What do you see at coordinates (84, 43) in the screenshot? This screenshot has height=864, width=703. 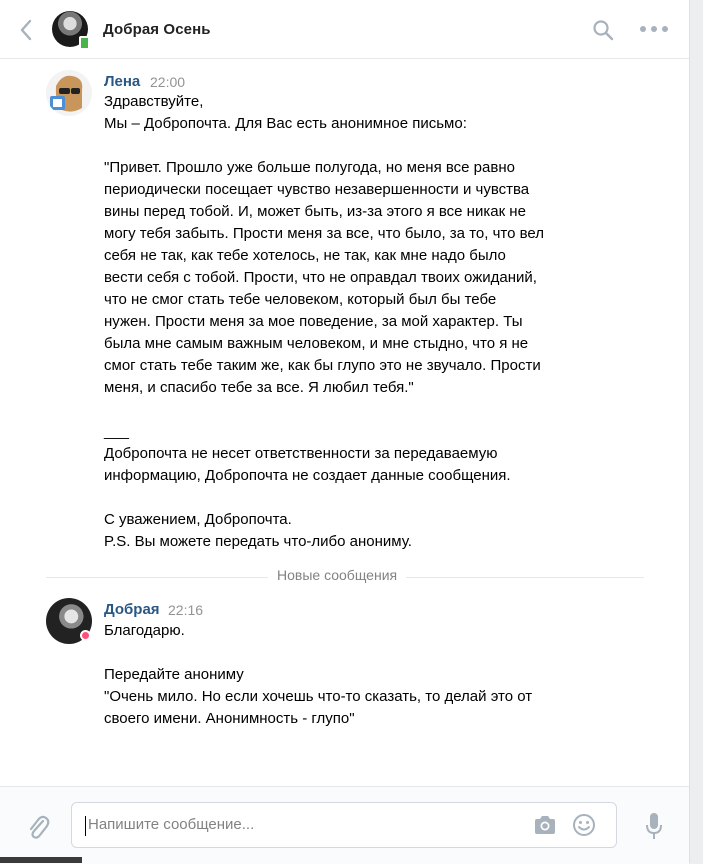 I see `mobile-online-icon` at bounding box center [84, 43].